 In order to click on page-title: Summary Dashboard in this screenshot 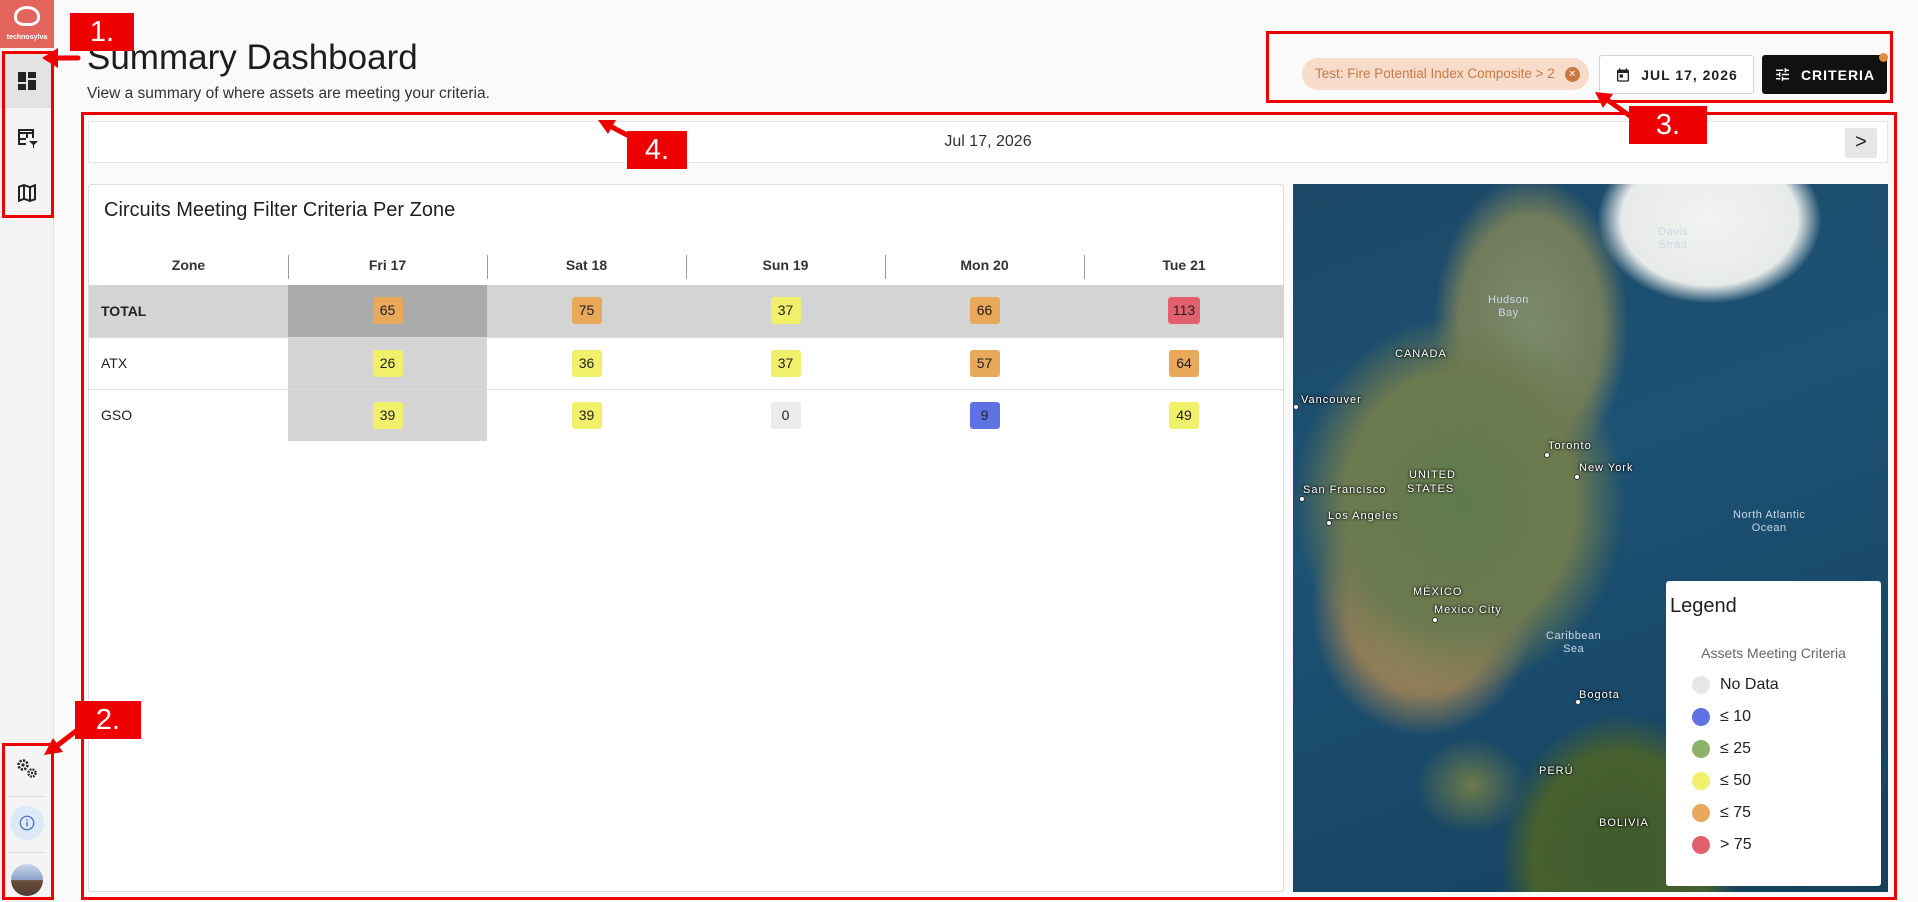, I will do `click(252, 57)`.